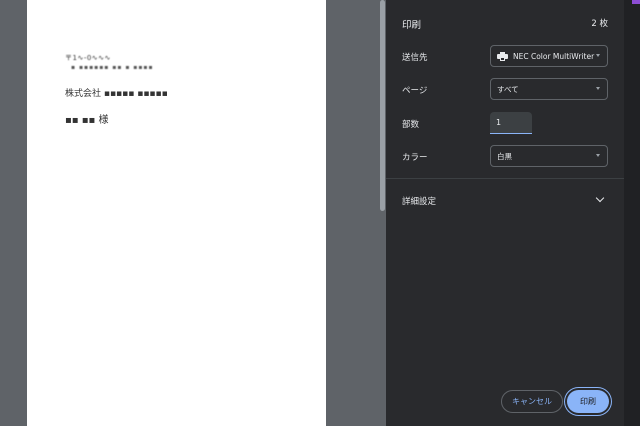  Describe the element at coordinates (112, 67) in the screenshot. I see `street-address: ▪ ▪▪▪▪▪▪ ▪▪ ▪ ▪▪▪▪` at that location.